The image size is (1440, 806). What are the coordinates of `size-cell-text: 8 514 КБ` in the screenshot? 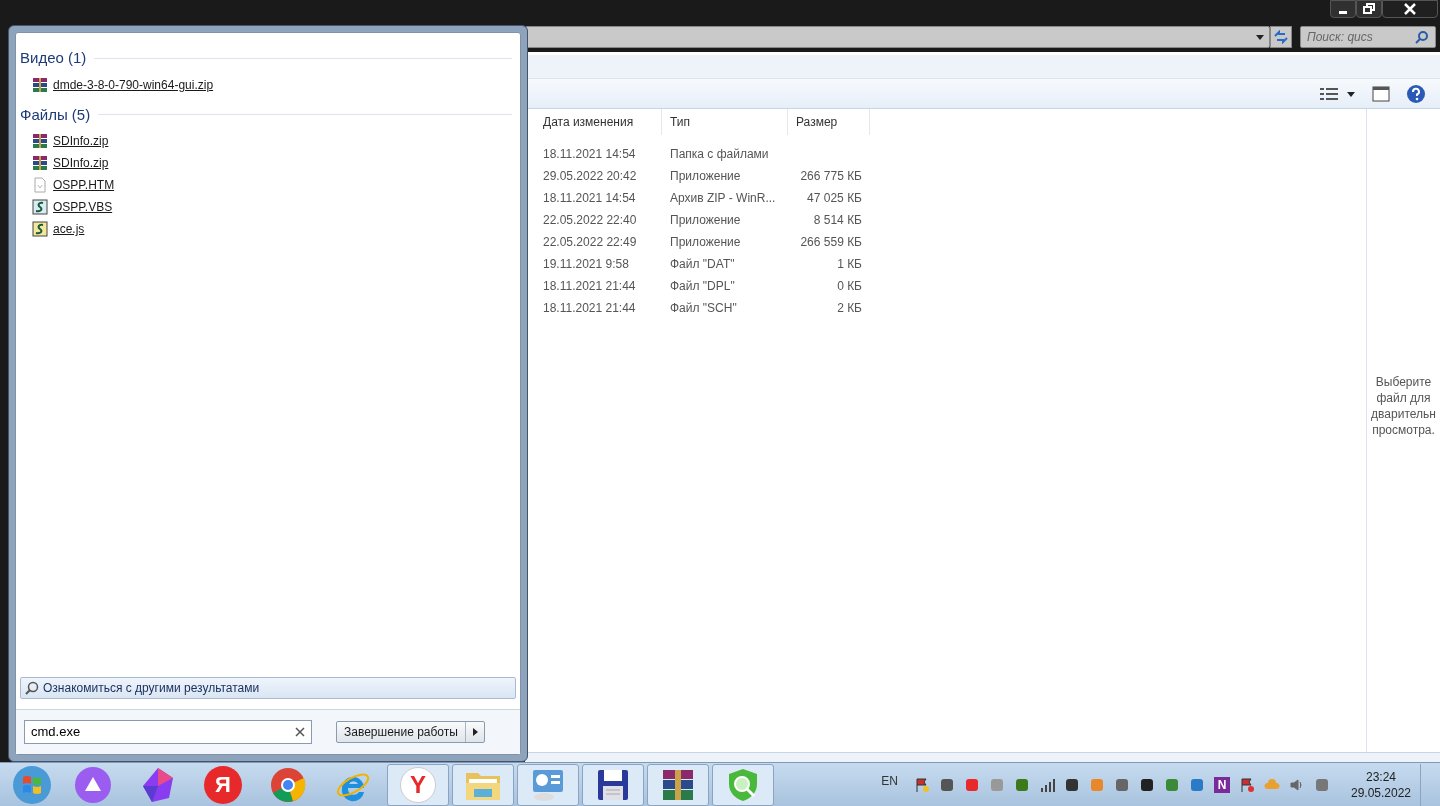 It's located at (837, 220).